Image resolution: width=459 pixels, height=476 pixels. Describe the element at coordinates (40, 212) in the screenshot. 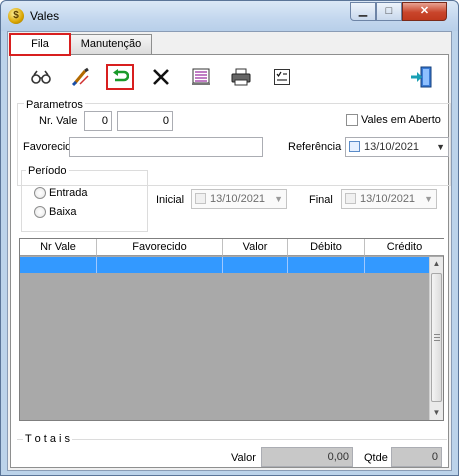

I see `baixa-radio` at that location.